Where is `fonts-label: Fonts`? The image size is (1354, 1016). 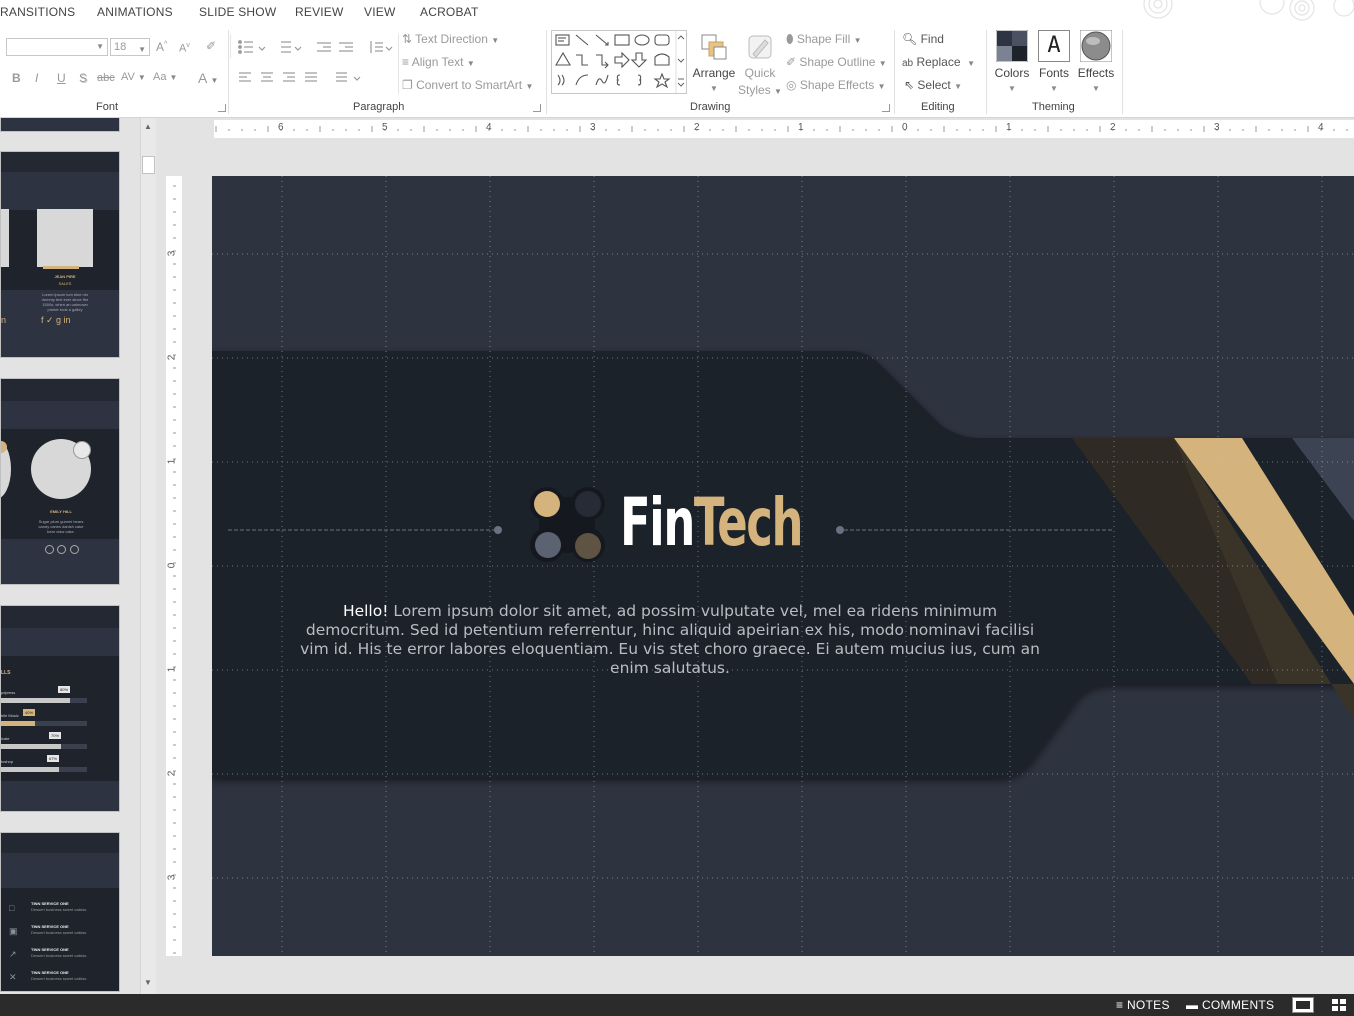 fonts-label: Fonts is located at coordinates (1053, 73).